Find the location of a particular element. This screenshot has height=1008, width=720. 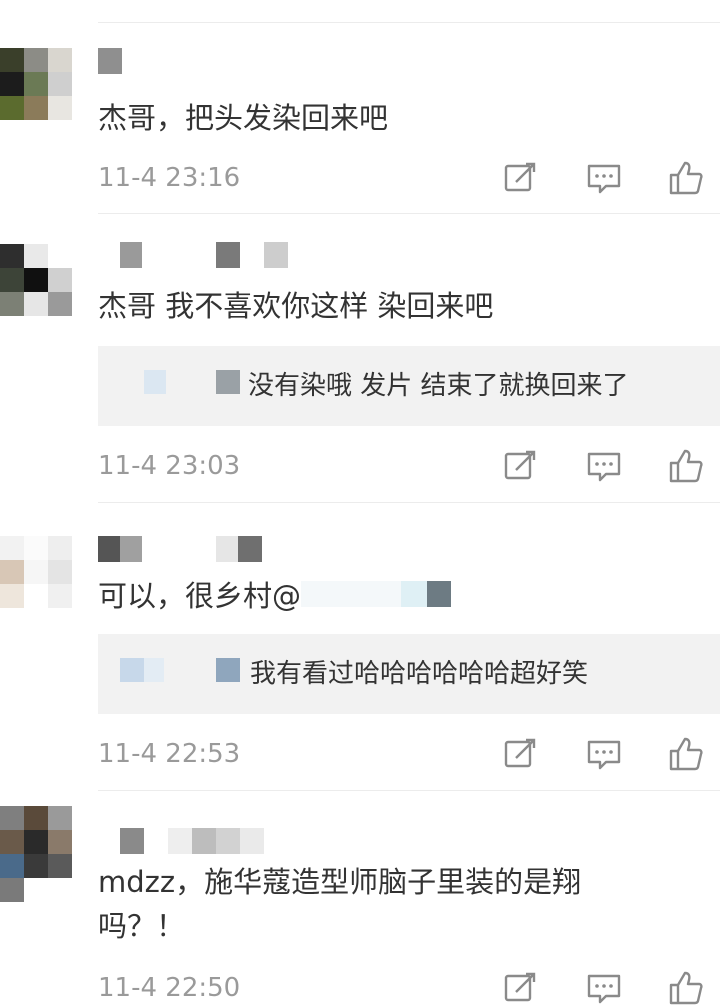

comment-meta: 11-4 23:03 is located at coordinates (409, 466).